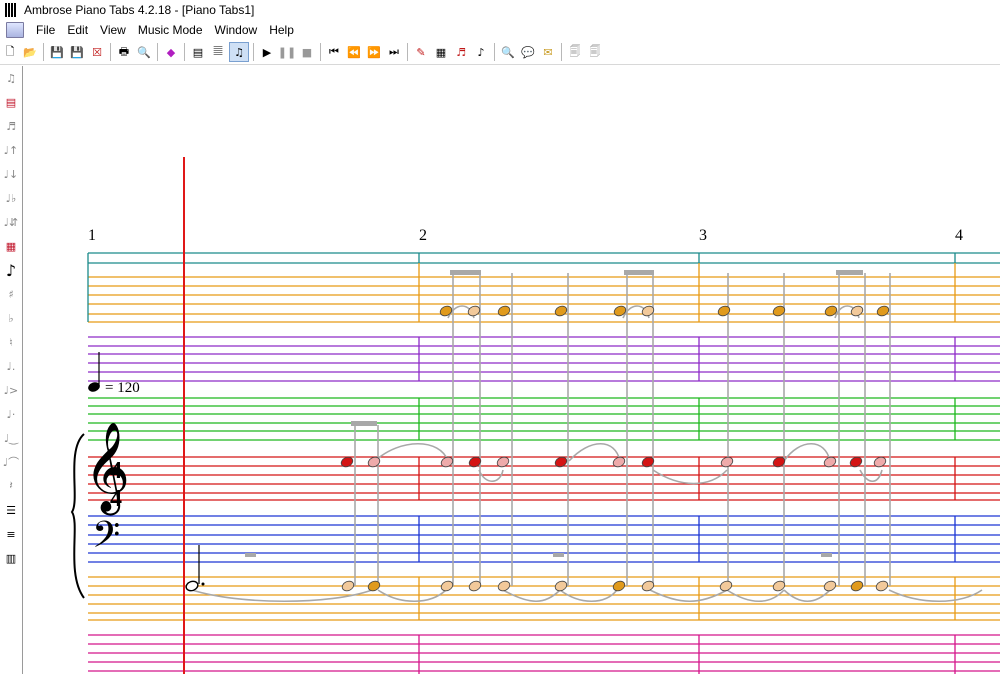  Describe the element at coordinates (421, 52) in the screenshot. I see `edit-score-icon: ✎` at that location.